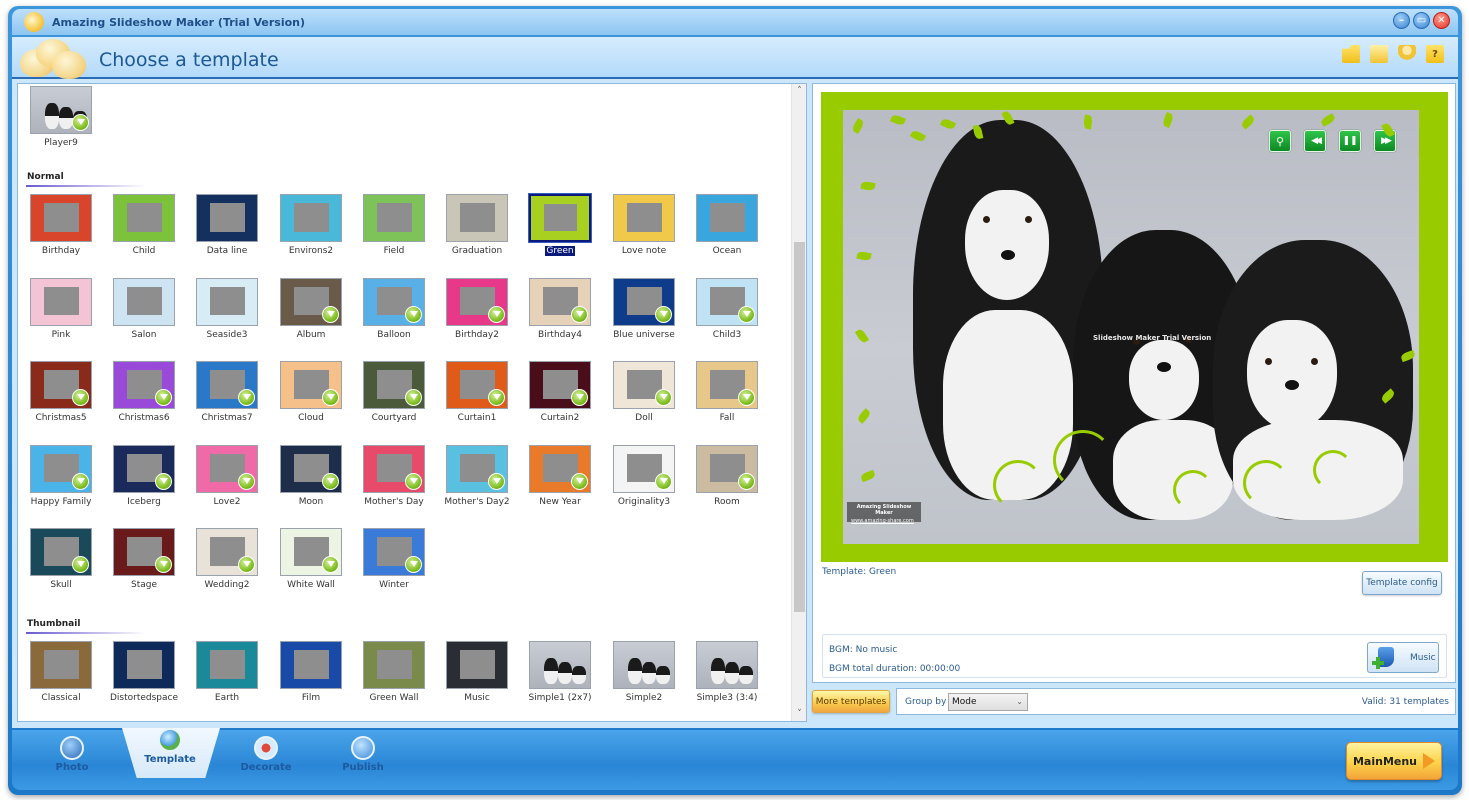  What do you see at coordinates (310, 229) in the screenshot?
I see `template-item: Environs2` at bounding box center [310, 229].